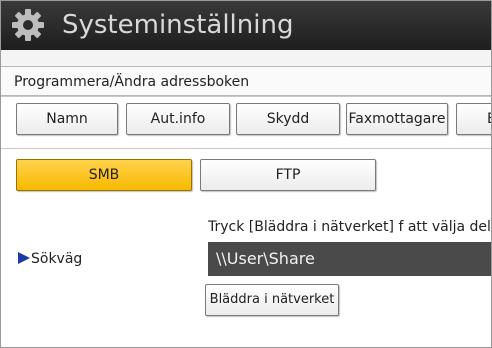 The height and width of the screenshot is (348, 492). Describe the element at coordinates (28, 25) in the screenshot. I see `gear-icon` at that location.